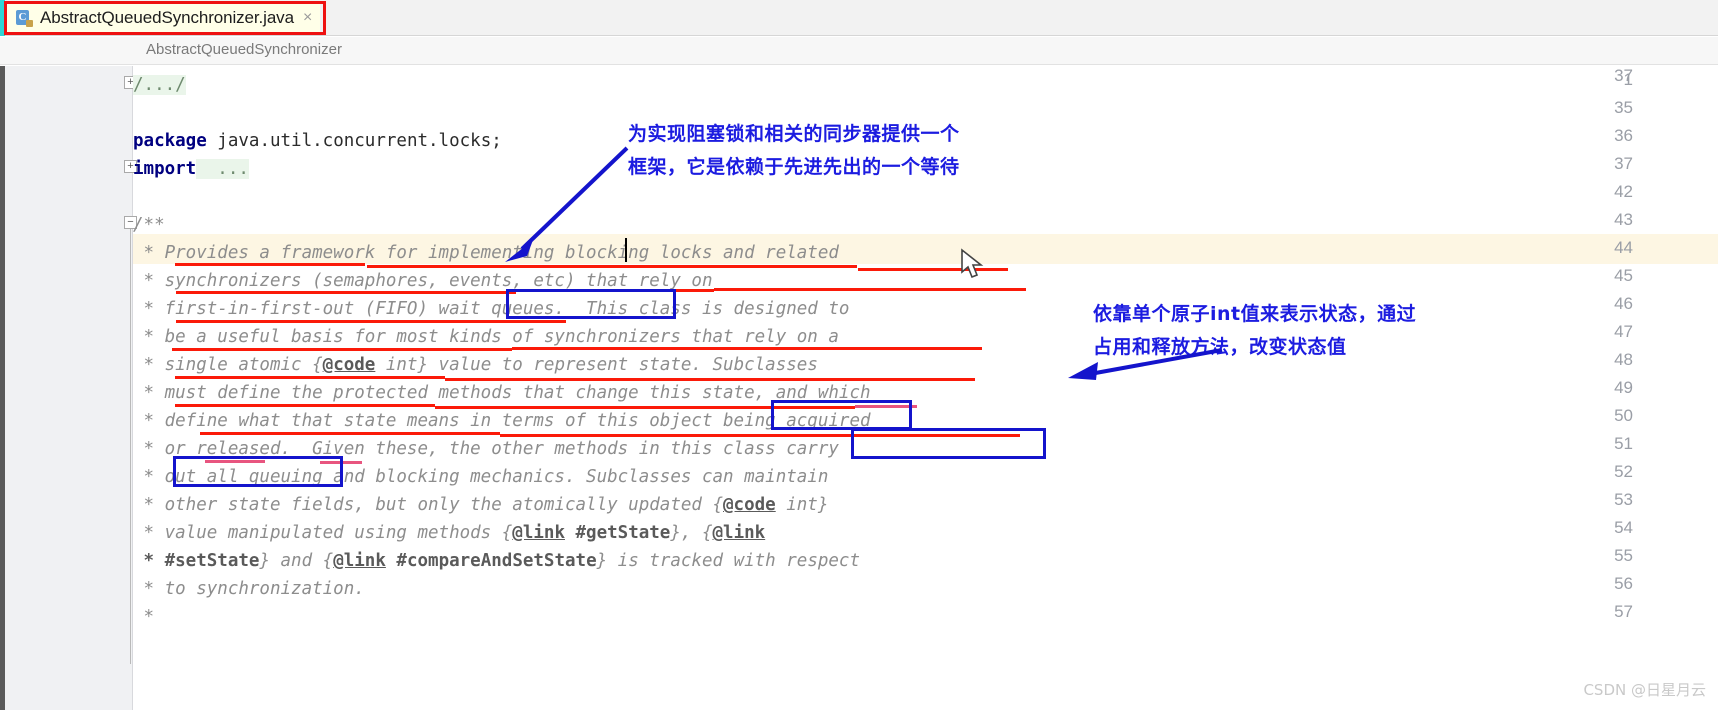 The image size is (1718, 710). What do you see at coordinates (1623, 191) in the screenshot?
I see `line-number: 42` at bounding box center [1623, 191].